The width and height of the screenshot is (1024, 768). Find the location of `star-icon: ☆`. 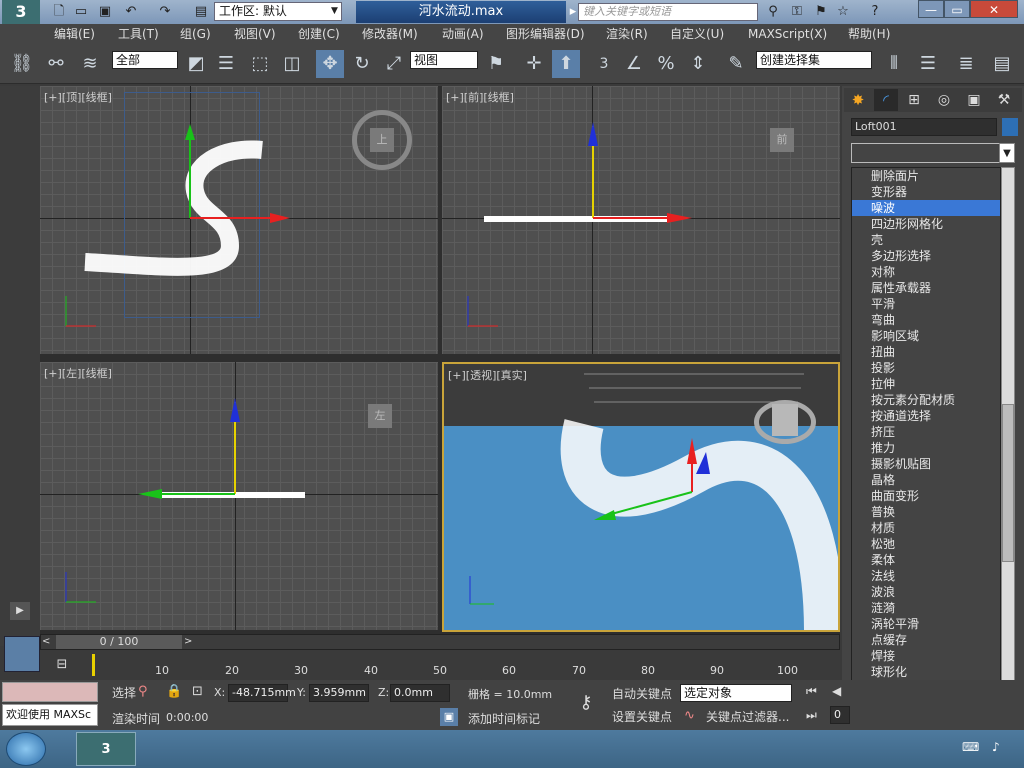

star-icon: ☆ is located at coordinates (843, 12).